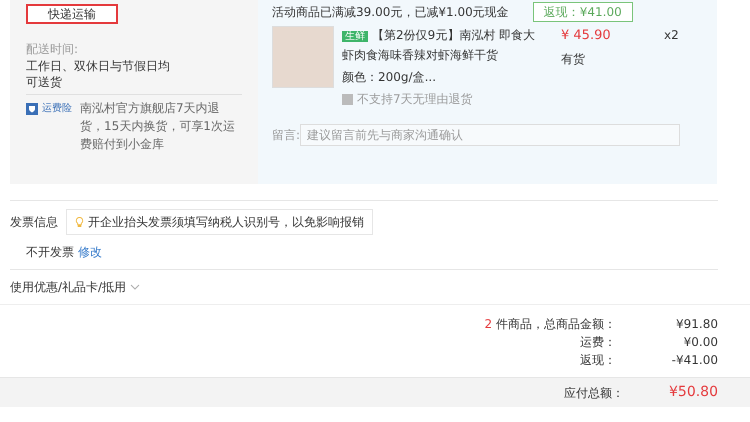 The height and width of the screenshot is (422, 750). I want to click on promo-text: 活动商品已满减39.00元，已减¥1.00元现金, so click(390, 12).